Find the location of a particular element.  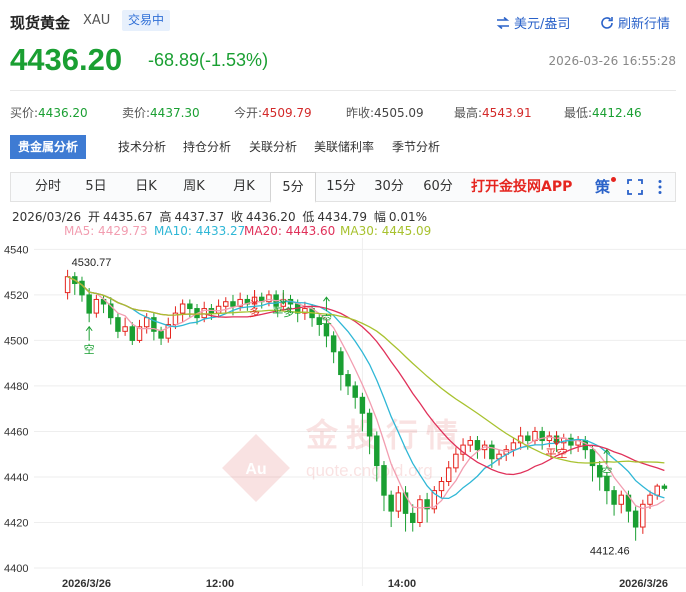

quote-open: 今开:4509.79 is located at coordinates (273, 113).